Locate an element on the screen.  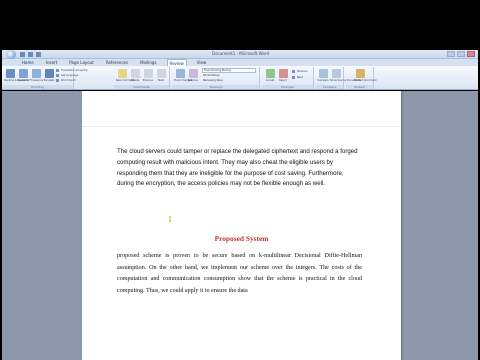
group-changes: Accept Reject Previous Next Changes is located at coordinates (288, 78).